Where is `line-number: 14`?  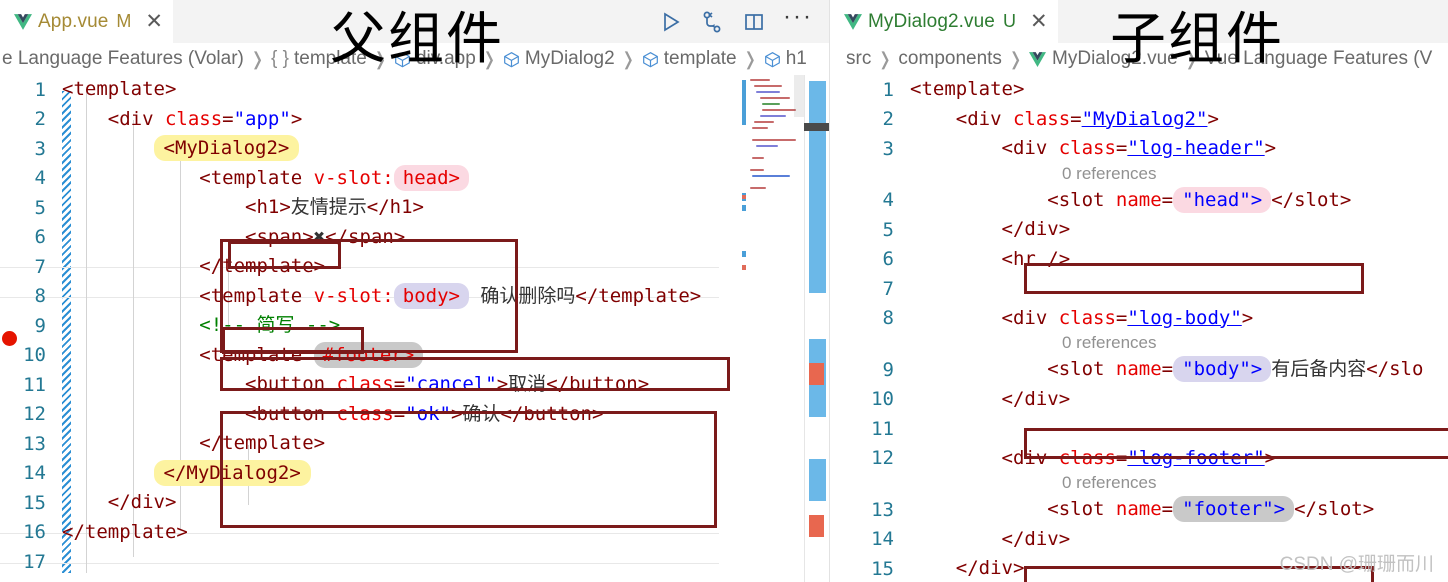
line-number: 14 is located at coordinates (882, 539).